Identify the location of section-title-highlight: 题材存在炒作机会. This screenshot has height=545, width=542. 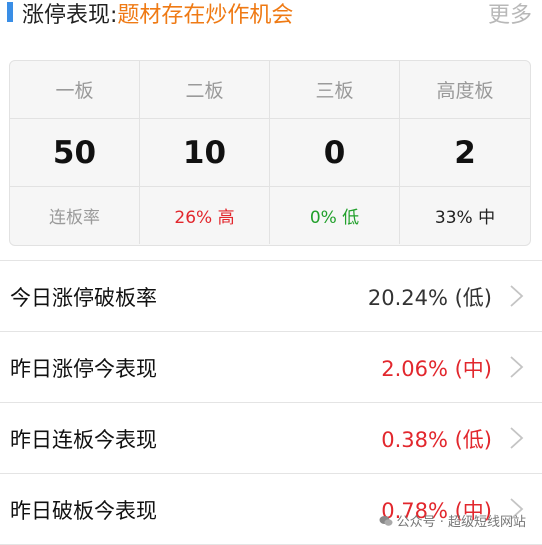
(205, 15).